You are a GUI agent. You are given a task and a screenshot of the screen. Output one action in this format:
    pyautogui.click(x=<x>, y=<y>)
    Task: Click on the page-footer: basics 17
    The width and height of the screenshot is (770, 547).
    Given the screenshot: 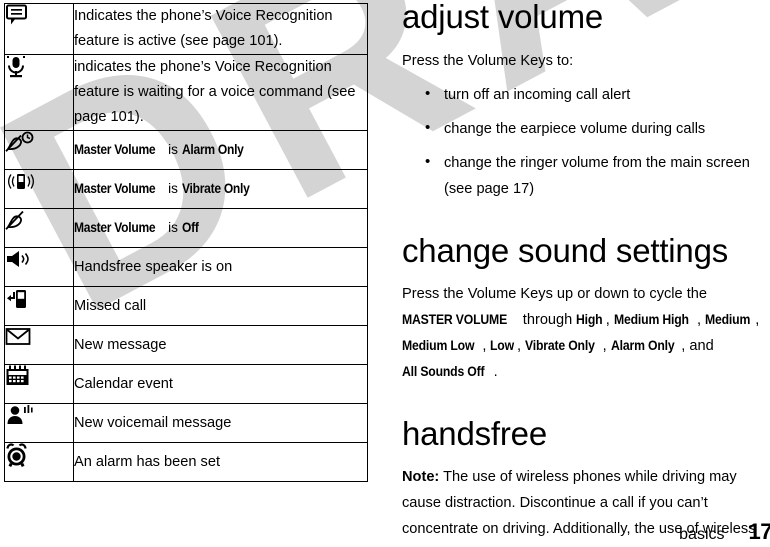 What is the action you would take?
    pyautogui.click(x=724, y=532)
    